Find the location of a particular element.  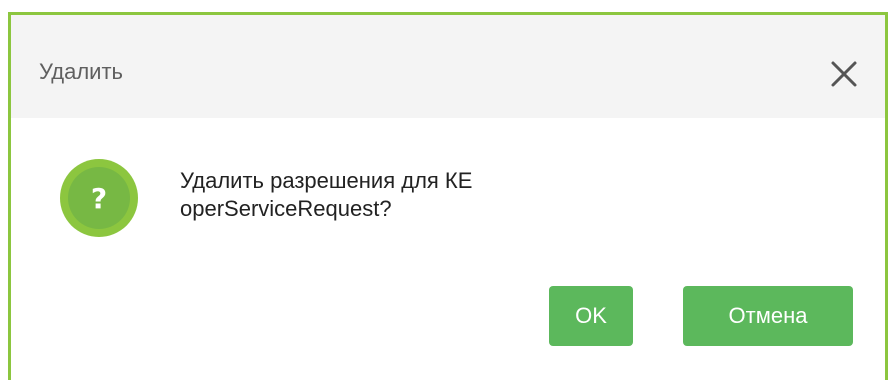

message-line-2: operServiceRequest? is located at coordinates (286, 208).